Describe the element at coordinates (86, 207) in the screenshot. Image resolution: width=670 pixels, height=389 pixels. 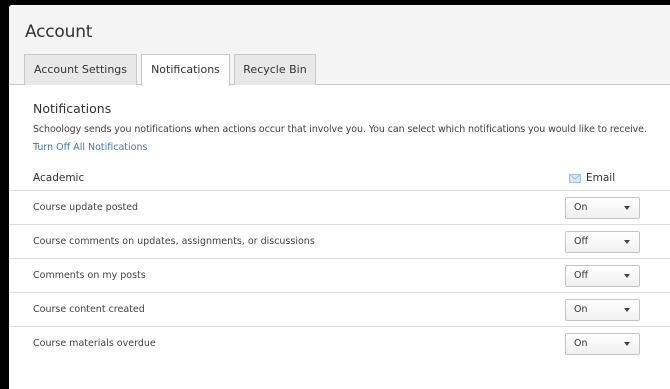
I see `row-label: Course update posted` at that location.